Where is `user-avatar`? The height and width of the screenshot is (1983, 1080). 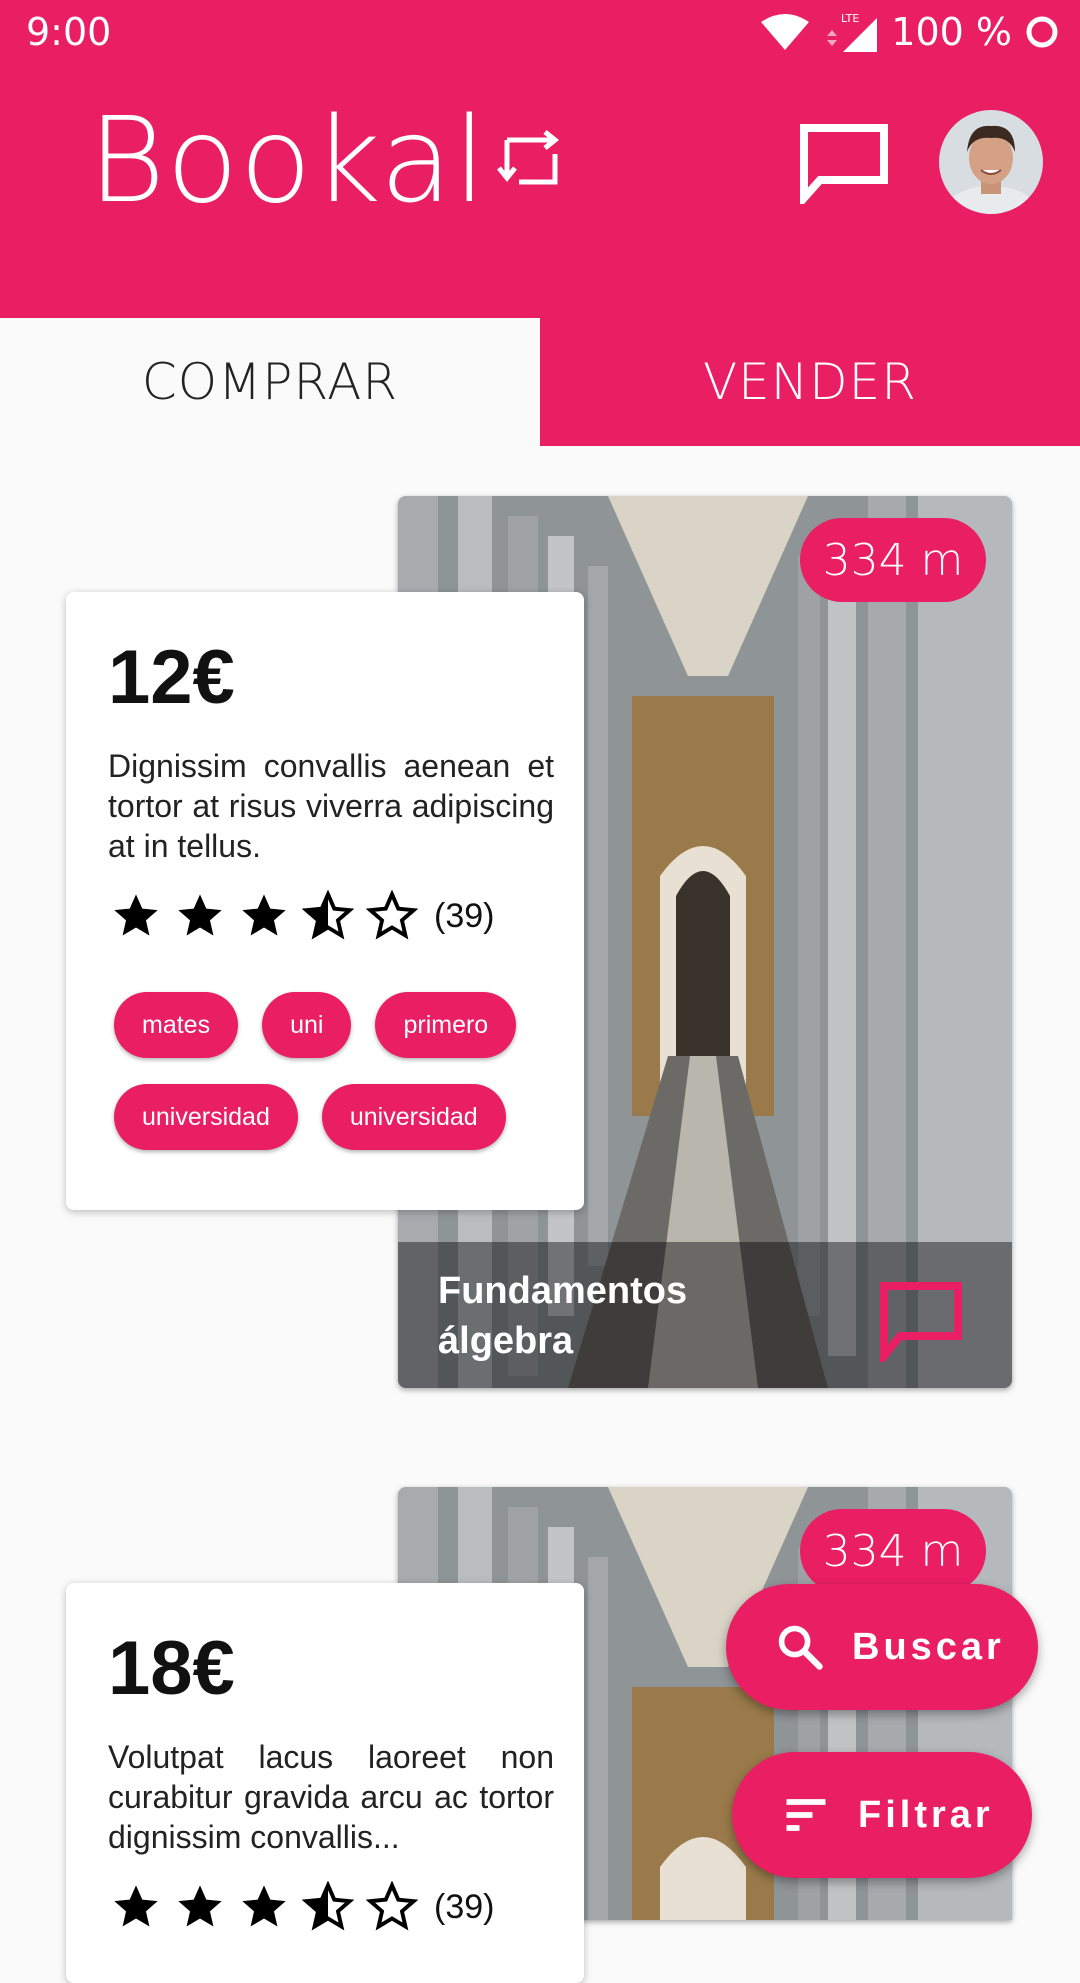 user-avatar is located at coordinates (991, 162).